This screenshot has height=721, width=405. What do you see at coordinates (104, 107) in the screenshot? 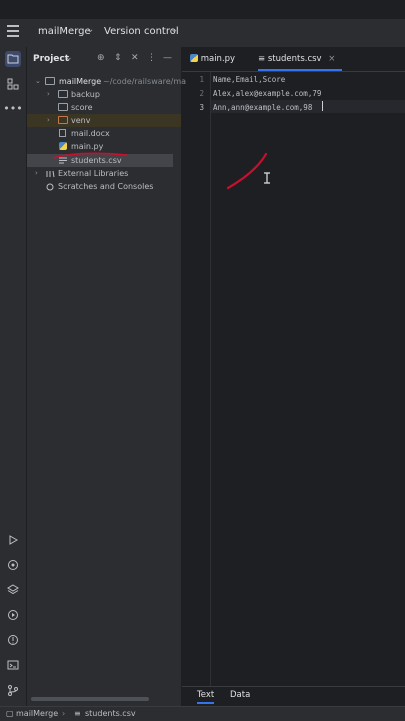
I see `tree-item-score: score` at bounding box center [104, 107].